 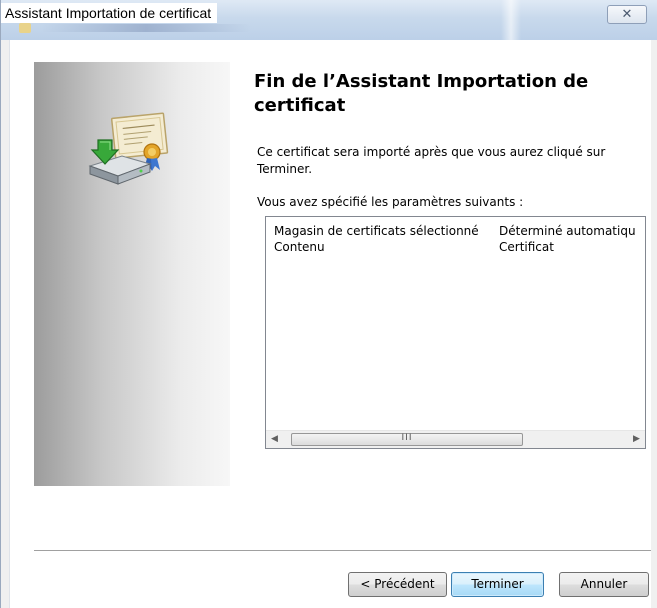 What do you see at coordinates (128, 148) in the screenshot?
I see `certificate-import-icon` at bounding box center [128, 148].